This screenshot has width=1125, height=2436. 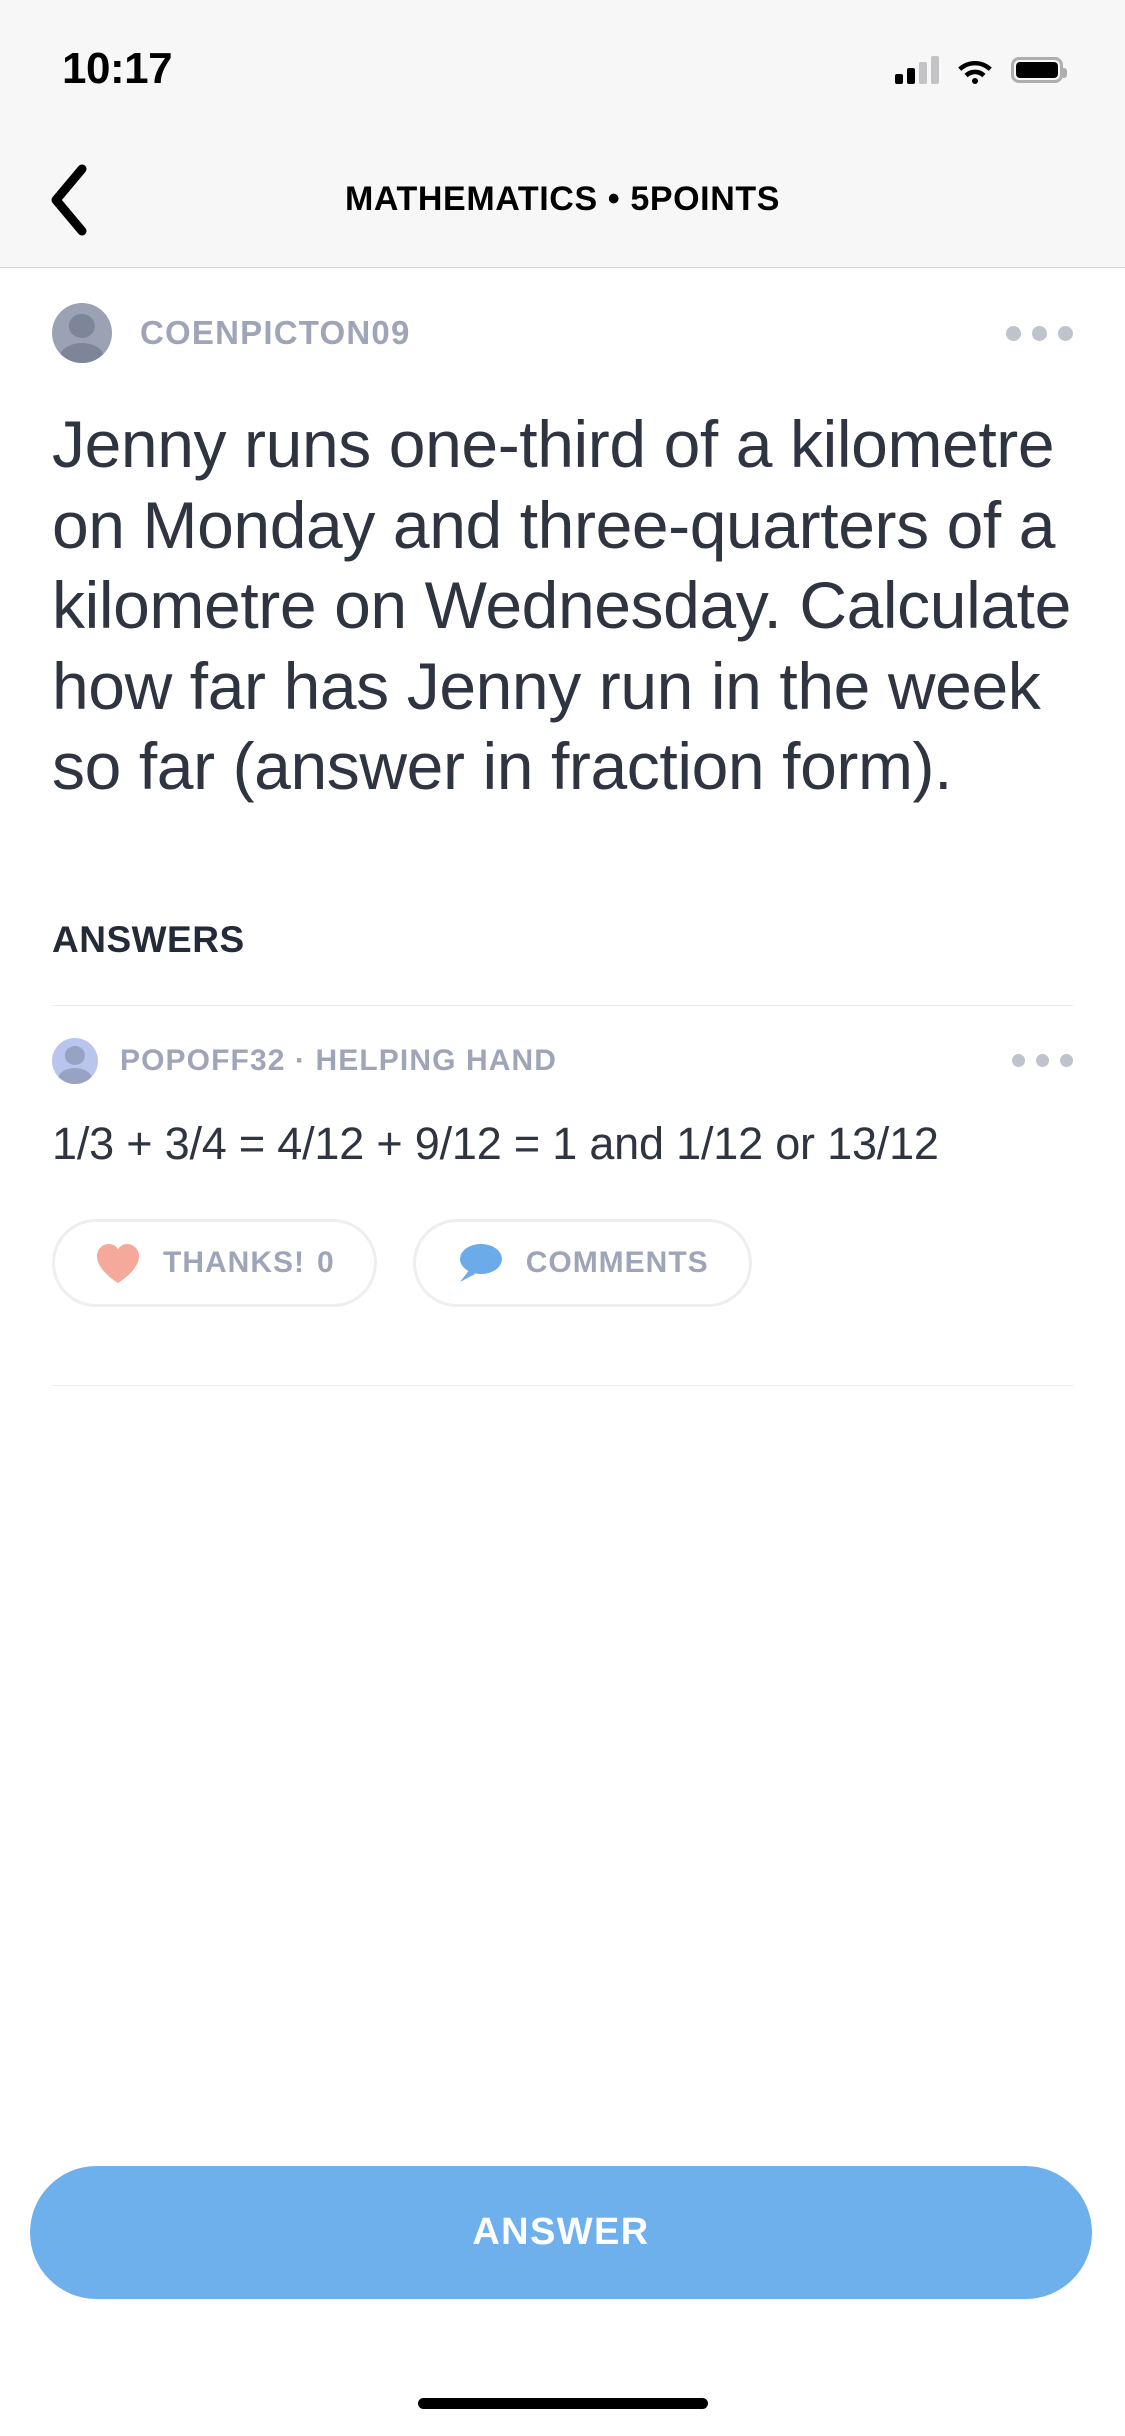 What do you see at coordinates (1039, 333) in the screenshot?
I see `question-more-options-icon` at bounding box center [1039, 333].